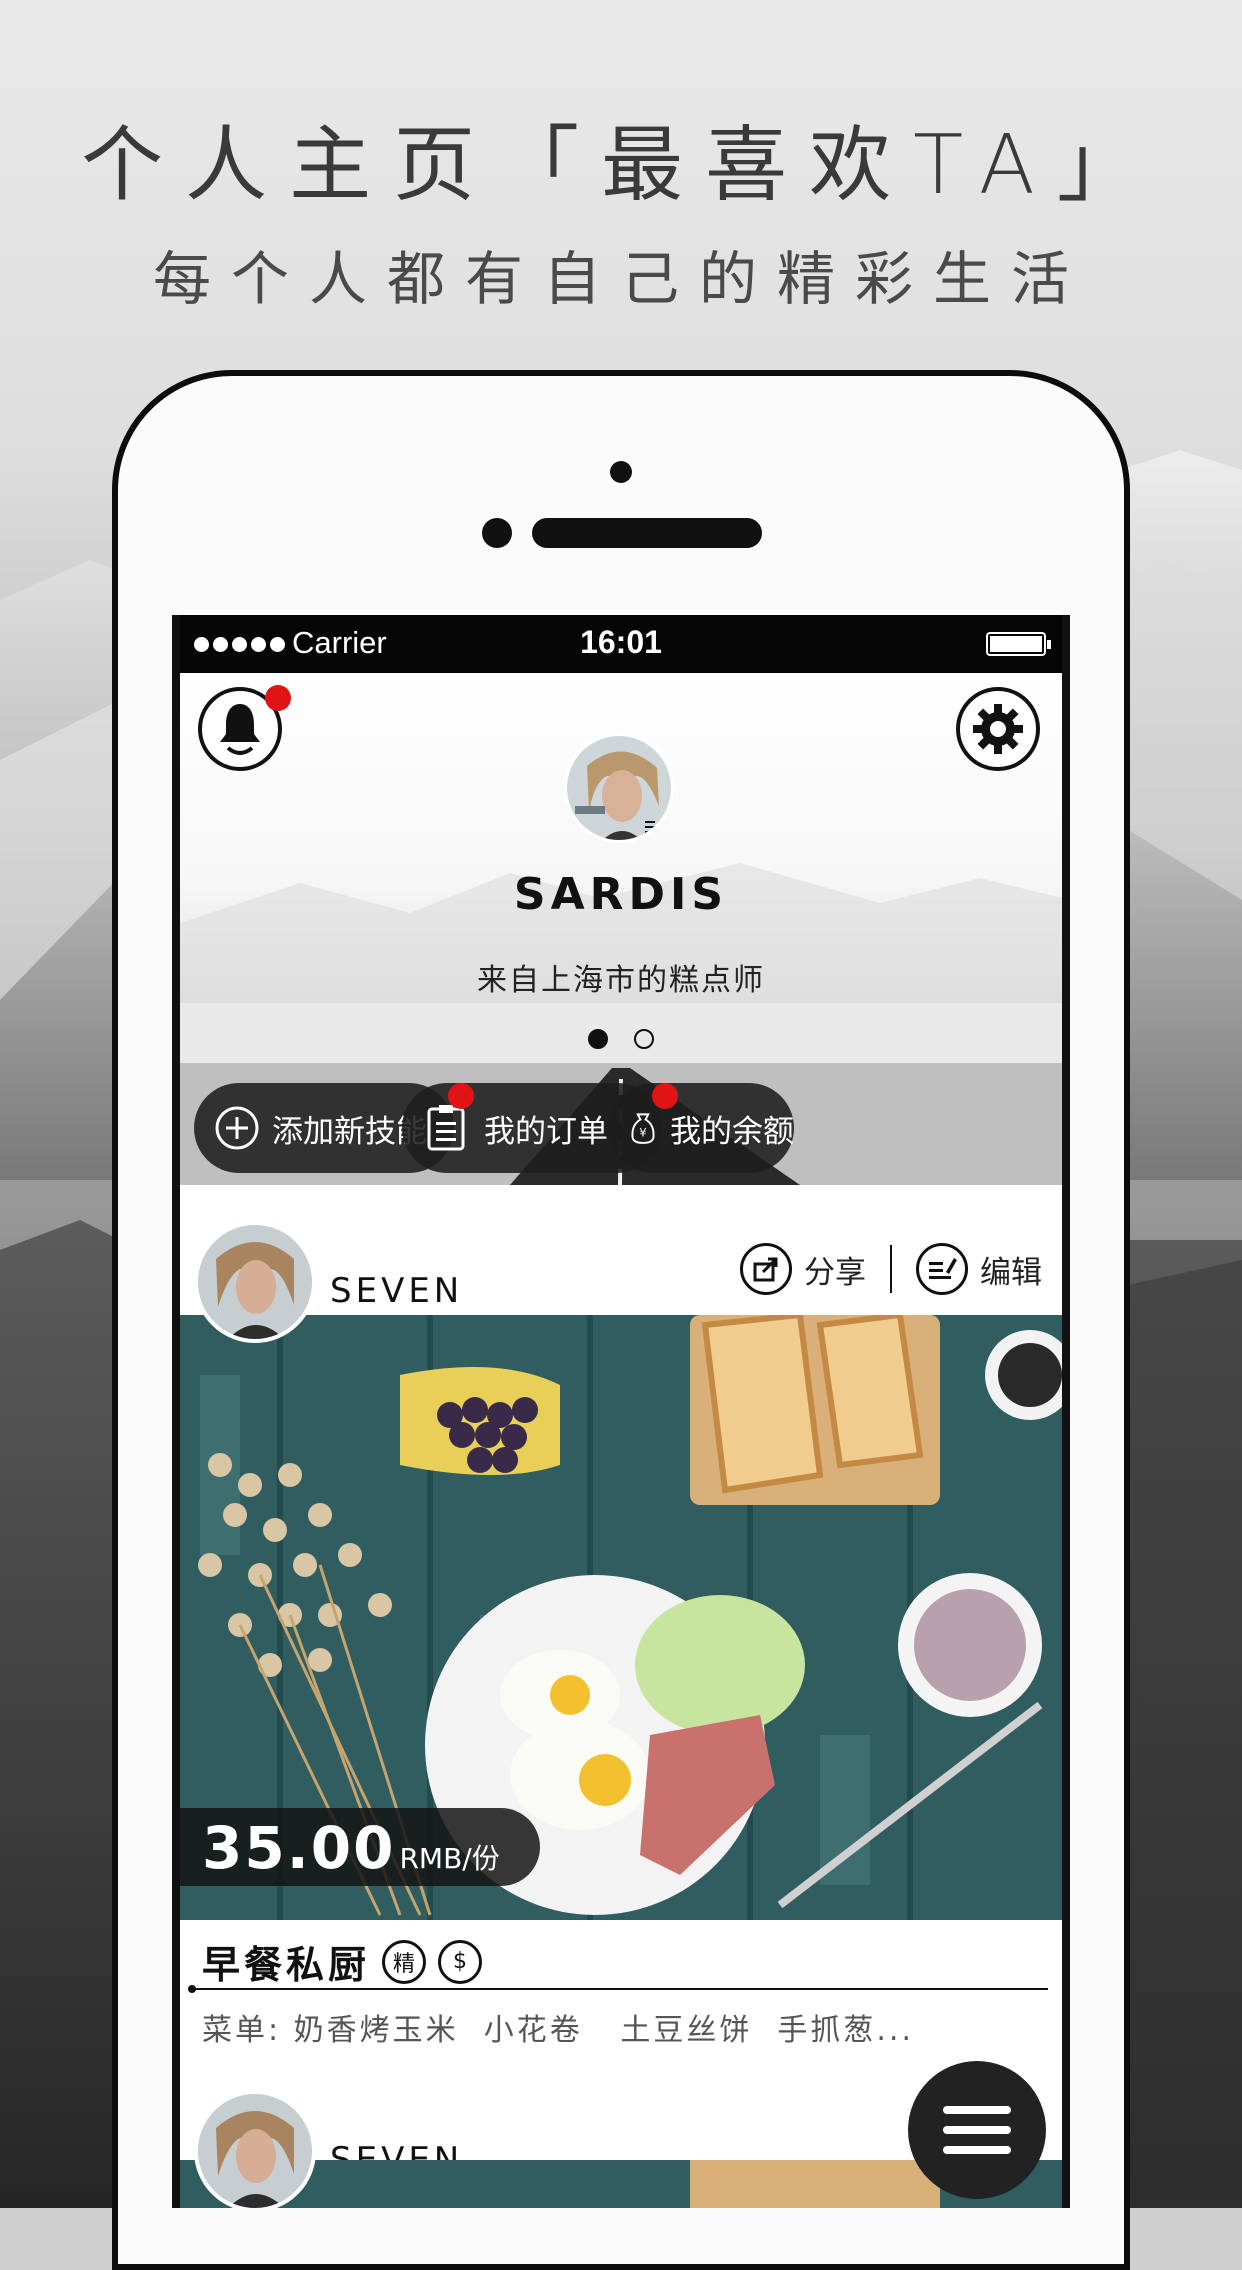  I want to click on feed-username: SEVEN, so click(397, 1291).